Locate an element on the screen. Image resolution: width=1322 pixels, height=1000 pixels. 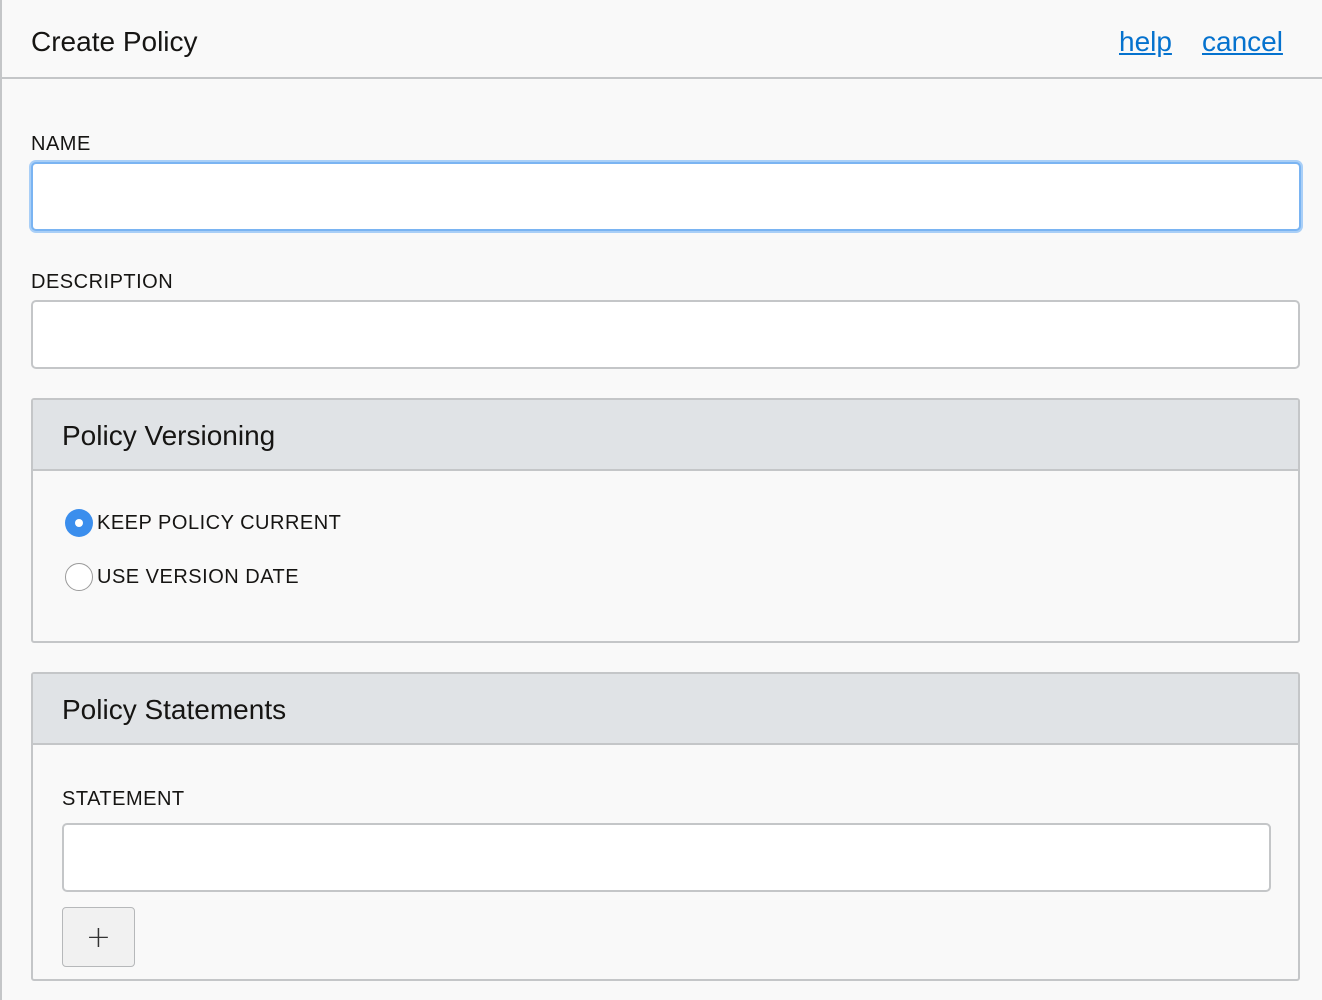
statement-label: STATEMENT is located at coordinates (123, 799).